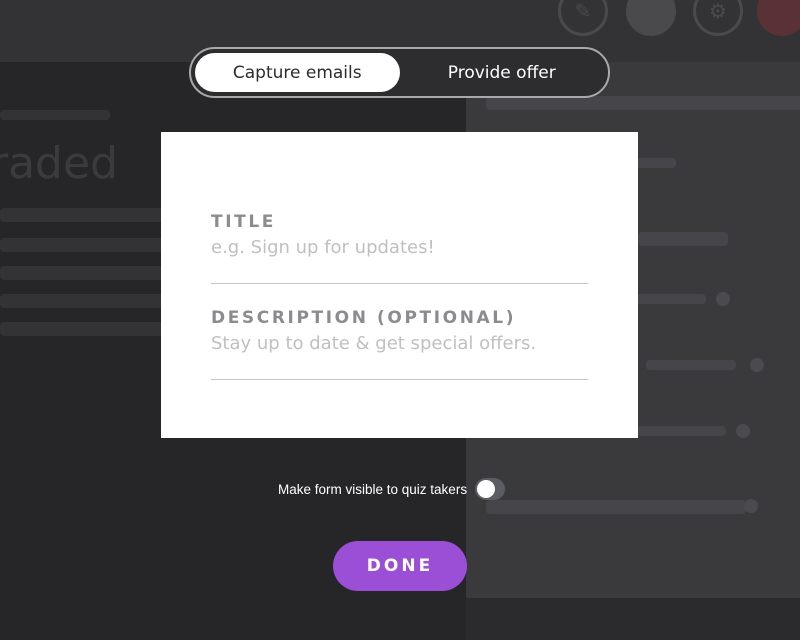 The width and height of the screenshot is (800, 640). I want to click on visibility-toggle, so click(490, 489).